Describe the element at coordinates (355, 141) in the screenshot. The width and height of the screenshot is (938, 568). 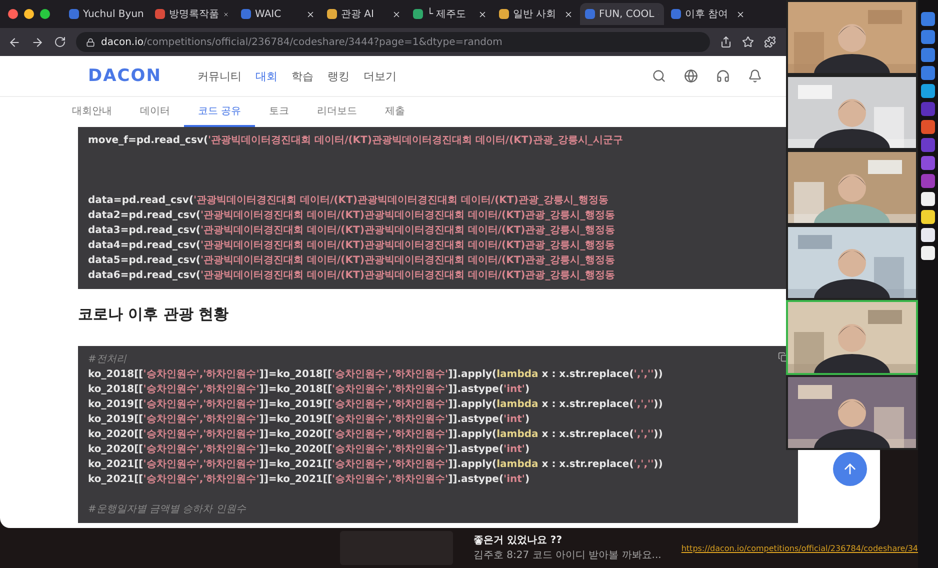
I see `code-line: move_f=pd.read_csv('관광빅데이터경진대회 데이터/(KT)관광빅데이터경진대회 데이터/(KT)관광_강릉시_시군구` at that location.